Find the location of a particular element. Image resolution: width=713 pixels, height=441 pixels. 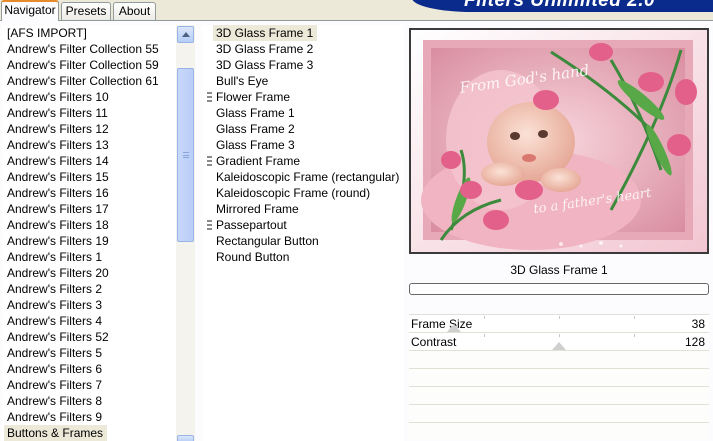

param-slider-row: Contrast 128 is located at coordinates (559, 341).